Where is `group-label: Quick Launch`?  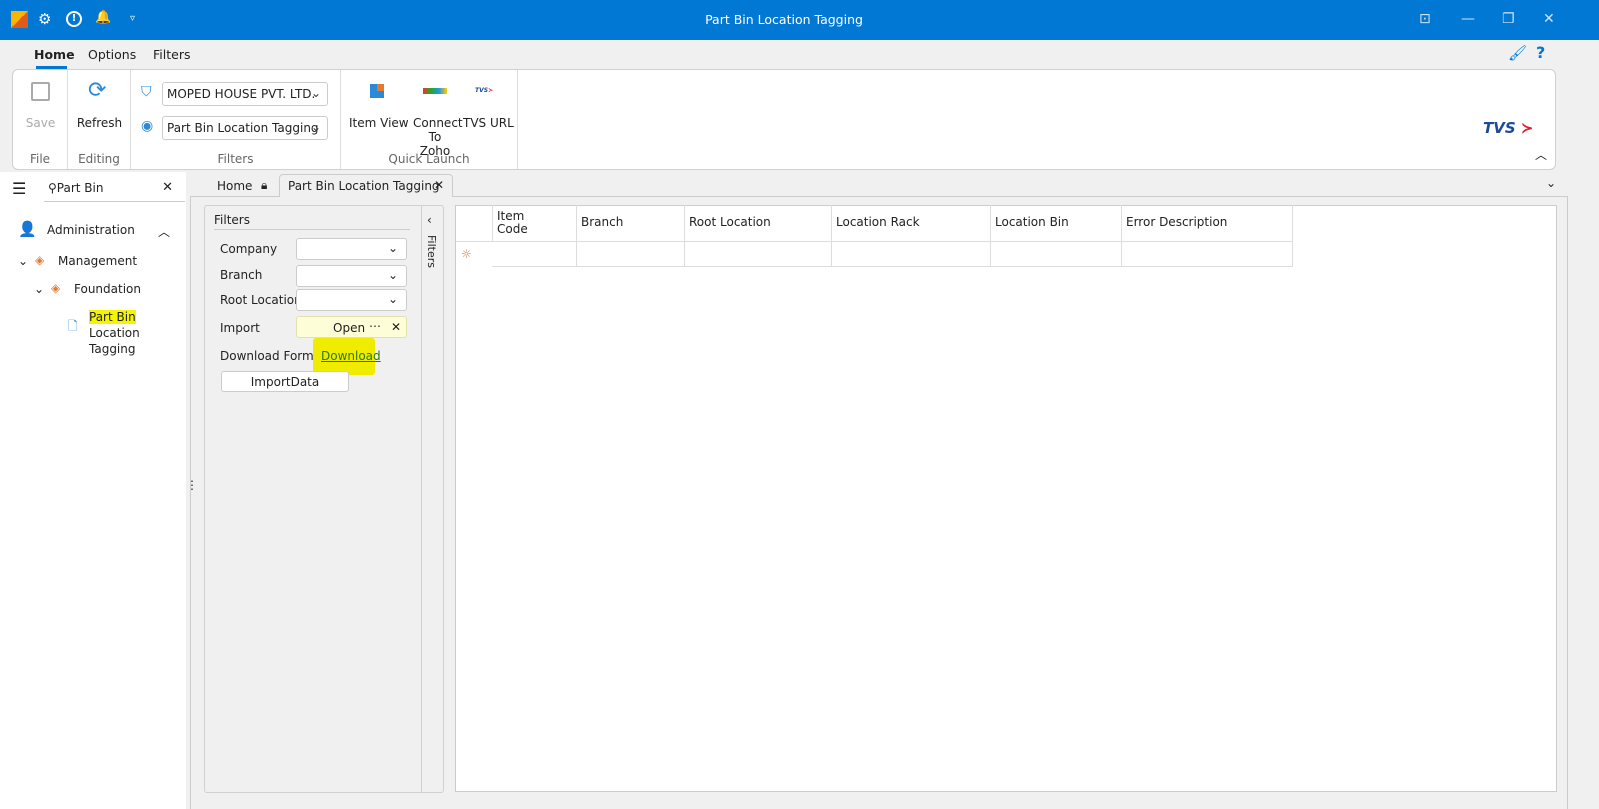
group-label: Quick Launch is located at coordinates (429, 159).